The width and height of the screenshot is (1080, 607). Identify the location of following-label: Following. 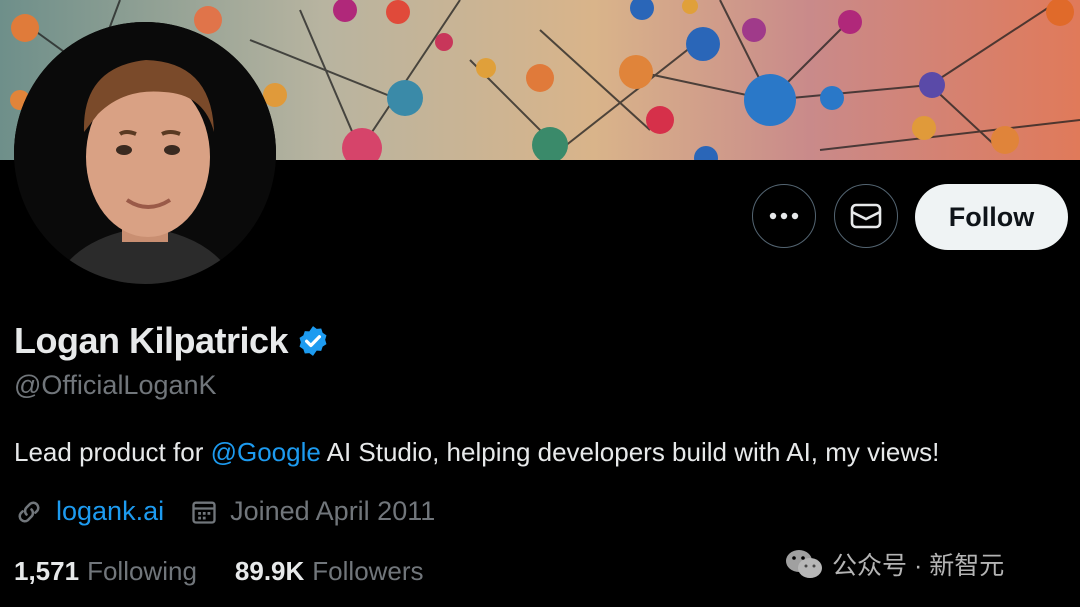
(142, 571).